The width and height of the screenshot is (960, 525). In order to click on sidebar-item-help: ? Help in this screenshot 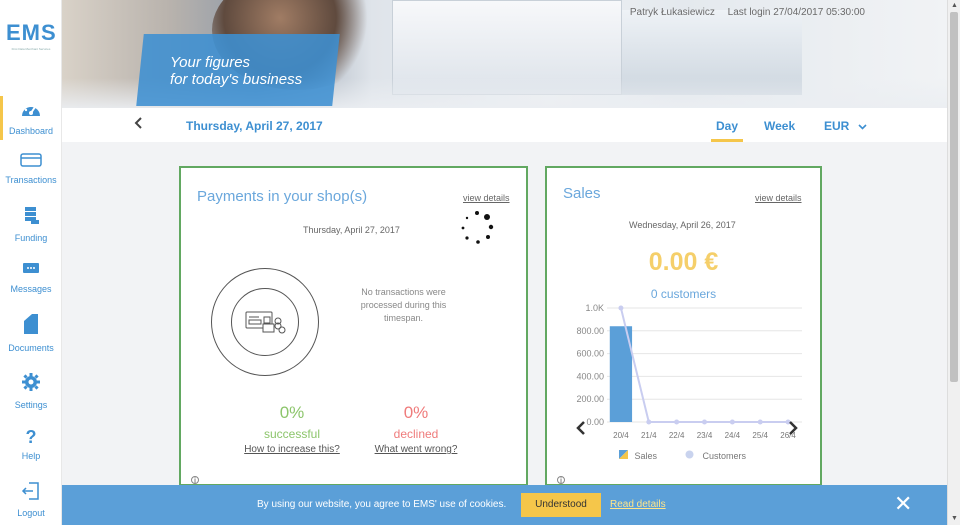, I will do `click(31, 444)`.